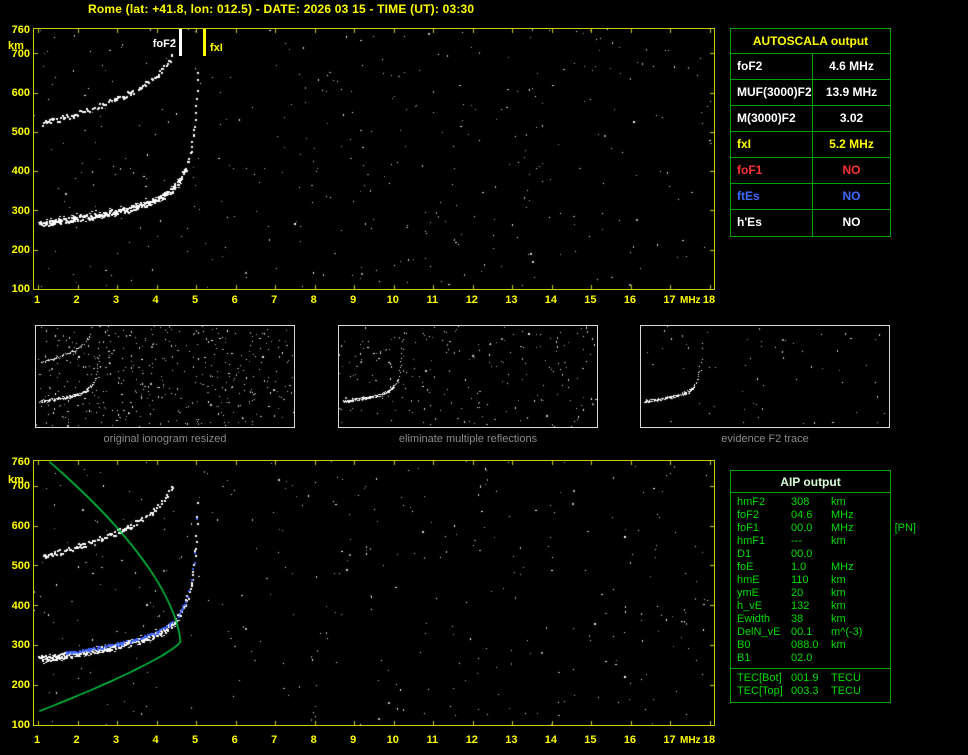  I want to click on bottom-plot-y-axis: 760 700 600 500 400 300 200 100, so click(16, 594).